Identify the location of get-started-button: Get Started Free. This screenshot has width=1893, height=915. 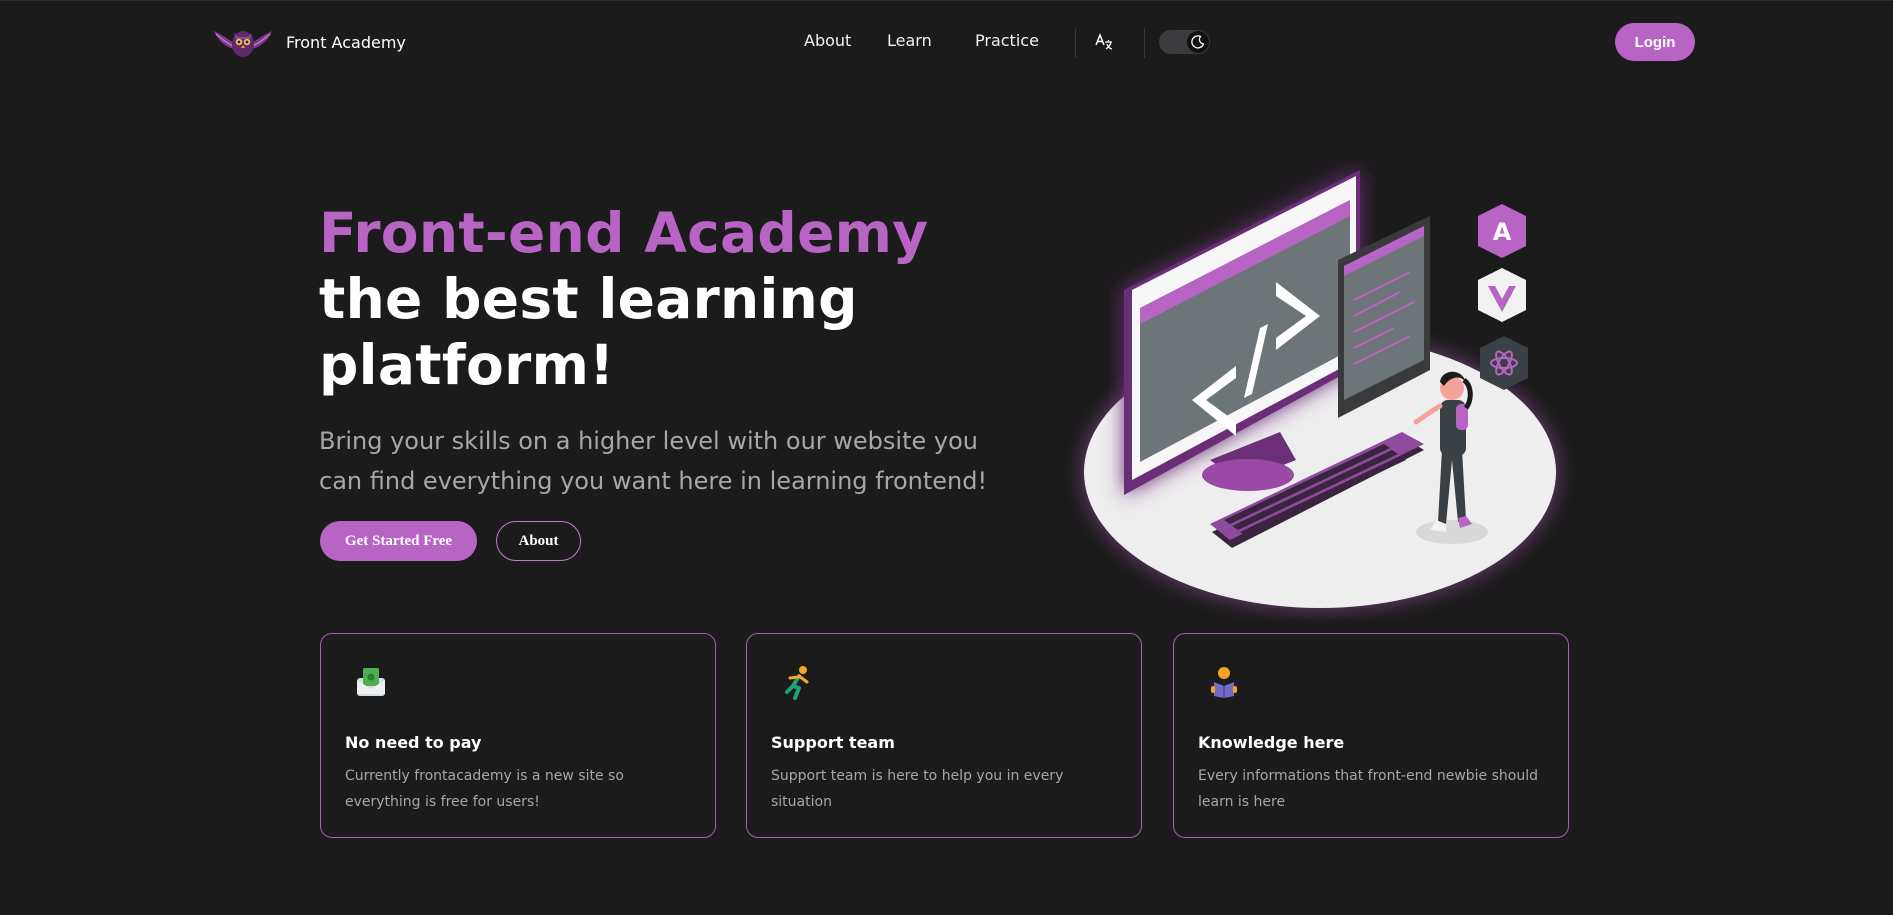
(398, 541).